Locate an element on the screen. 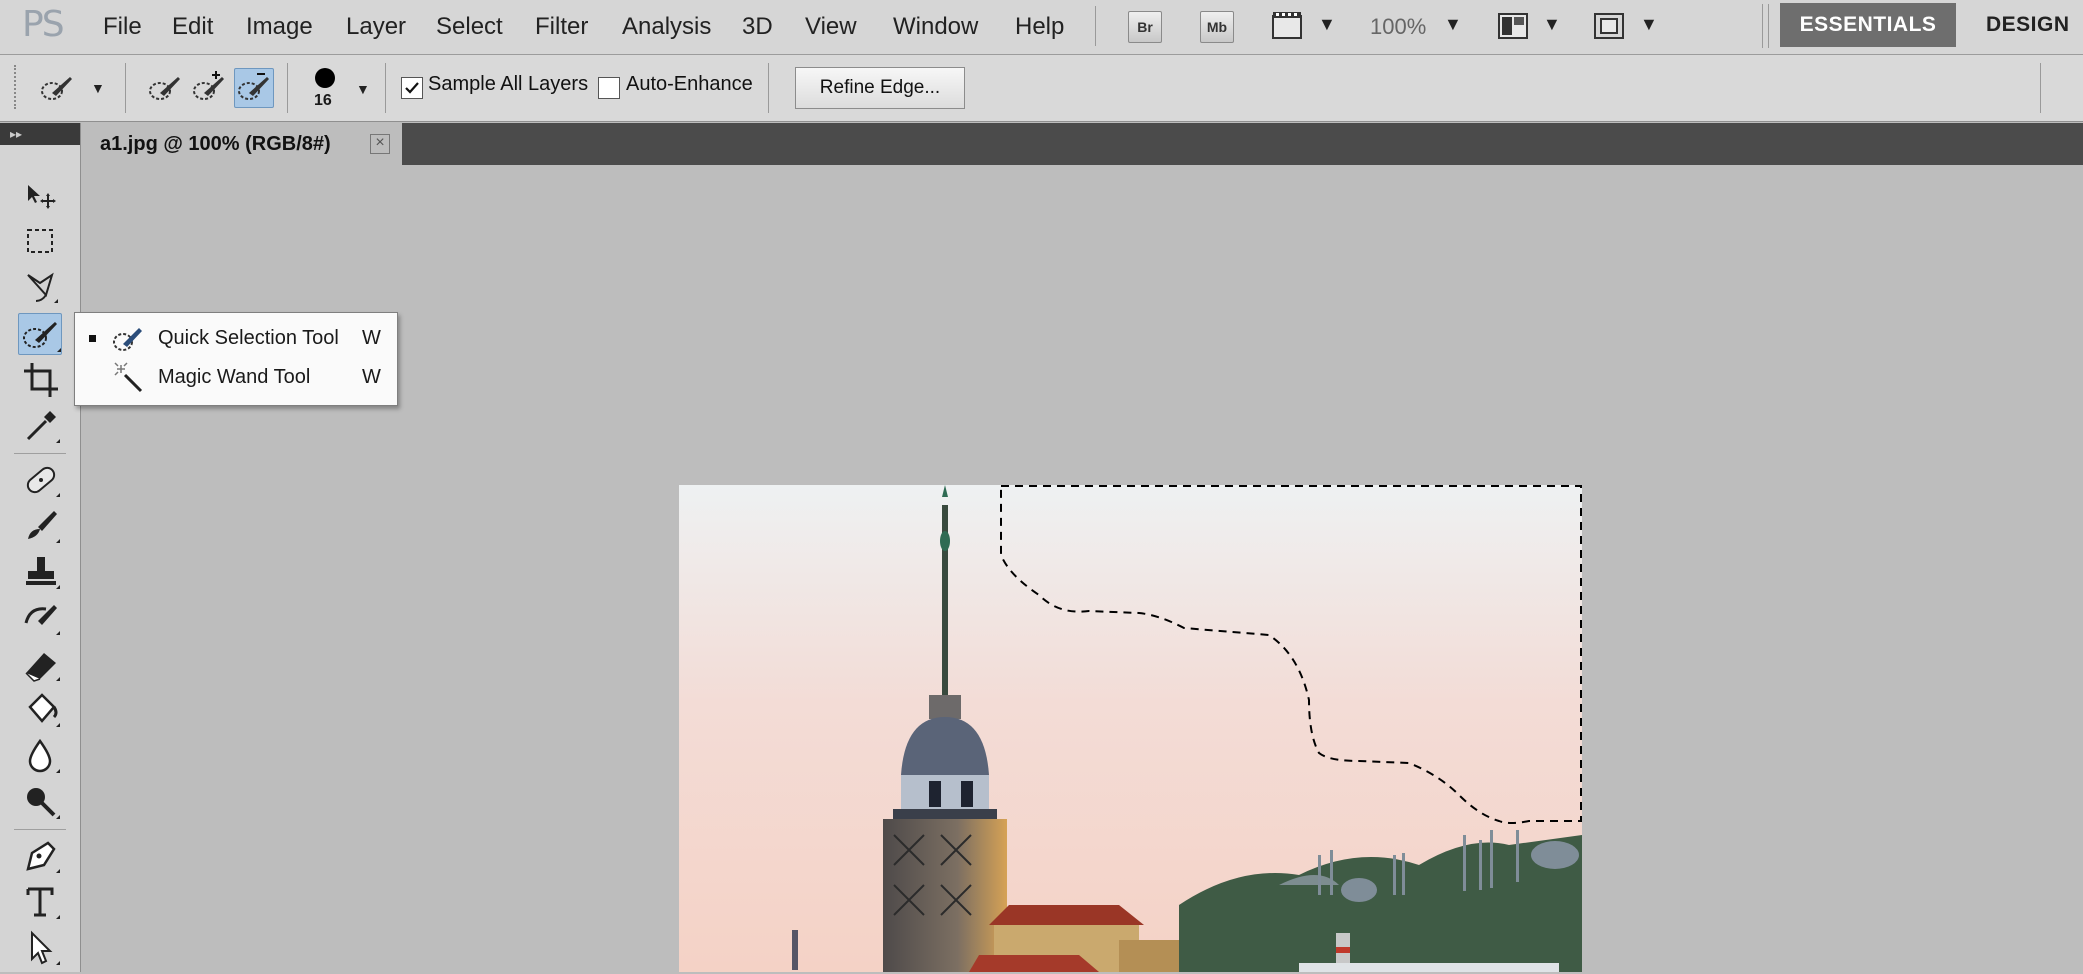  options-bar: ▼ 16 ▼ is located at coordinates (1041, 88).